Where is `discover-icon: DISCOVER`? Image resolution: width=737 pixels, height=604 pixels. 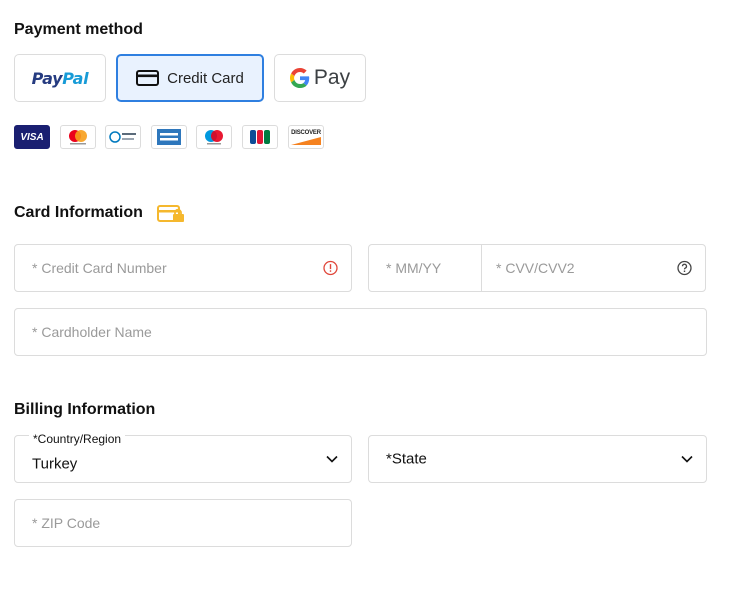
discover-icon: DISCOVER is located at coordinates (306, 137).